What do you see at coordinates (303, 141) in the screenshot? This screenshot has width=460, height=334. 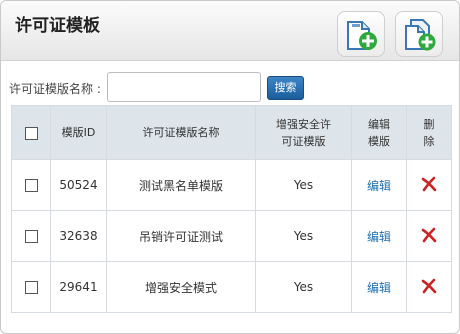 I see `column-header-enhanced-line2: 可证模版` at bounding box center [303, 141].